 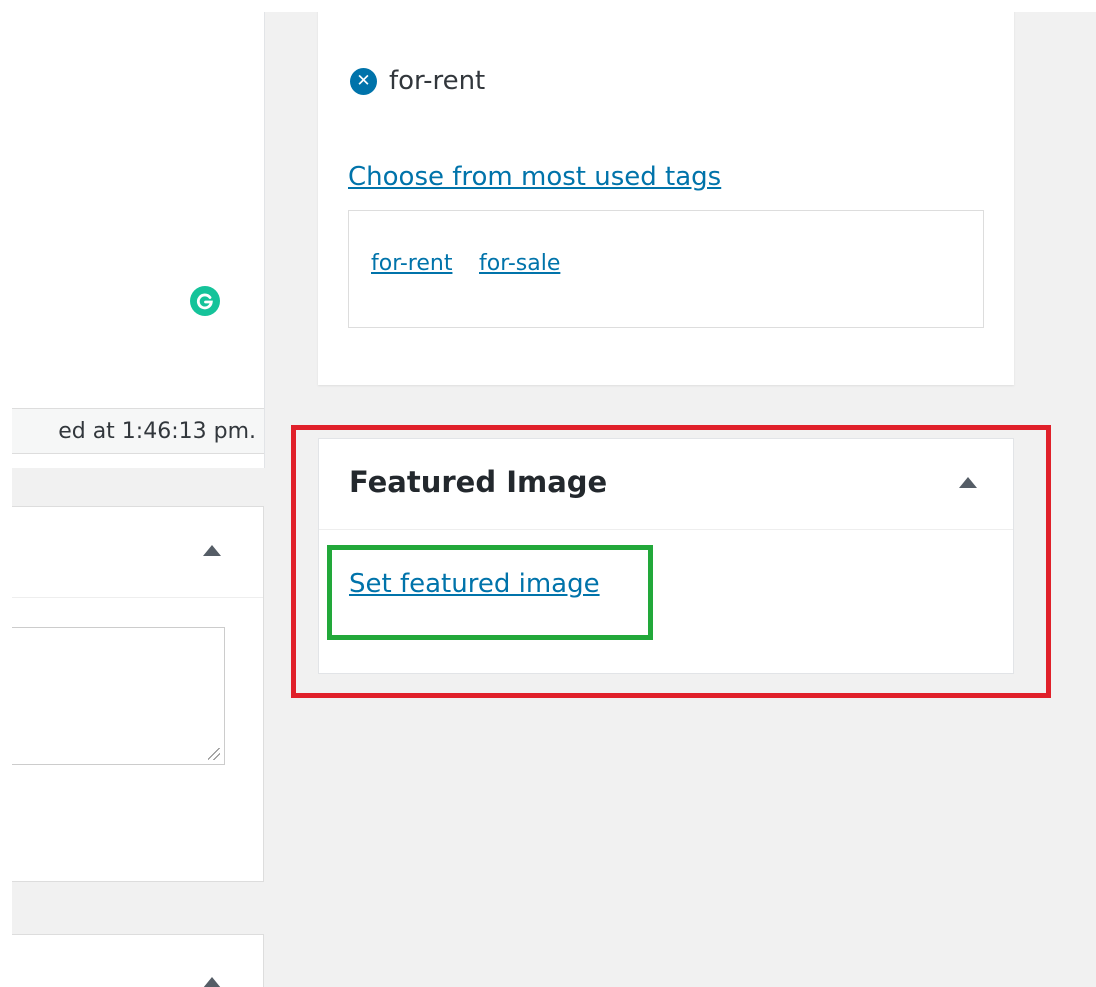 What do you see at coordinates (666, 484) in the screenshot?
I see `featured-image-header: Featured Image` at bounding box center [666, 484].